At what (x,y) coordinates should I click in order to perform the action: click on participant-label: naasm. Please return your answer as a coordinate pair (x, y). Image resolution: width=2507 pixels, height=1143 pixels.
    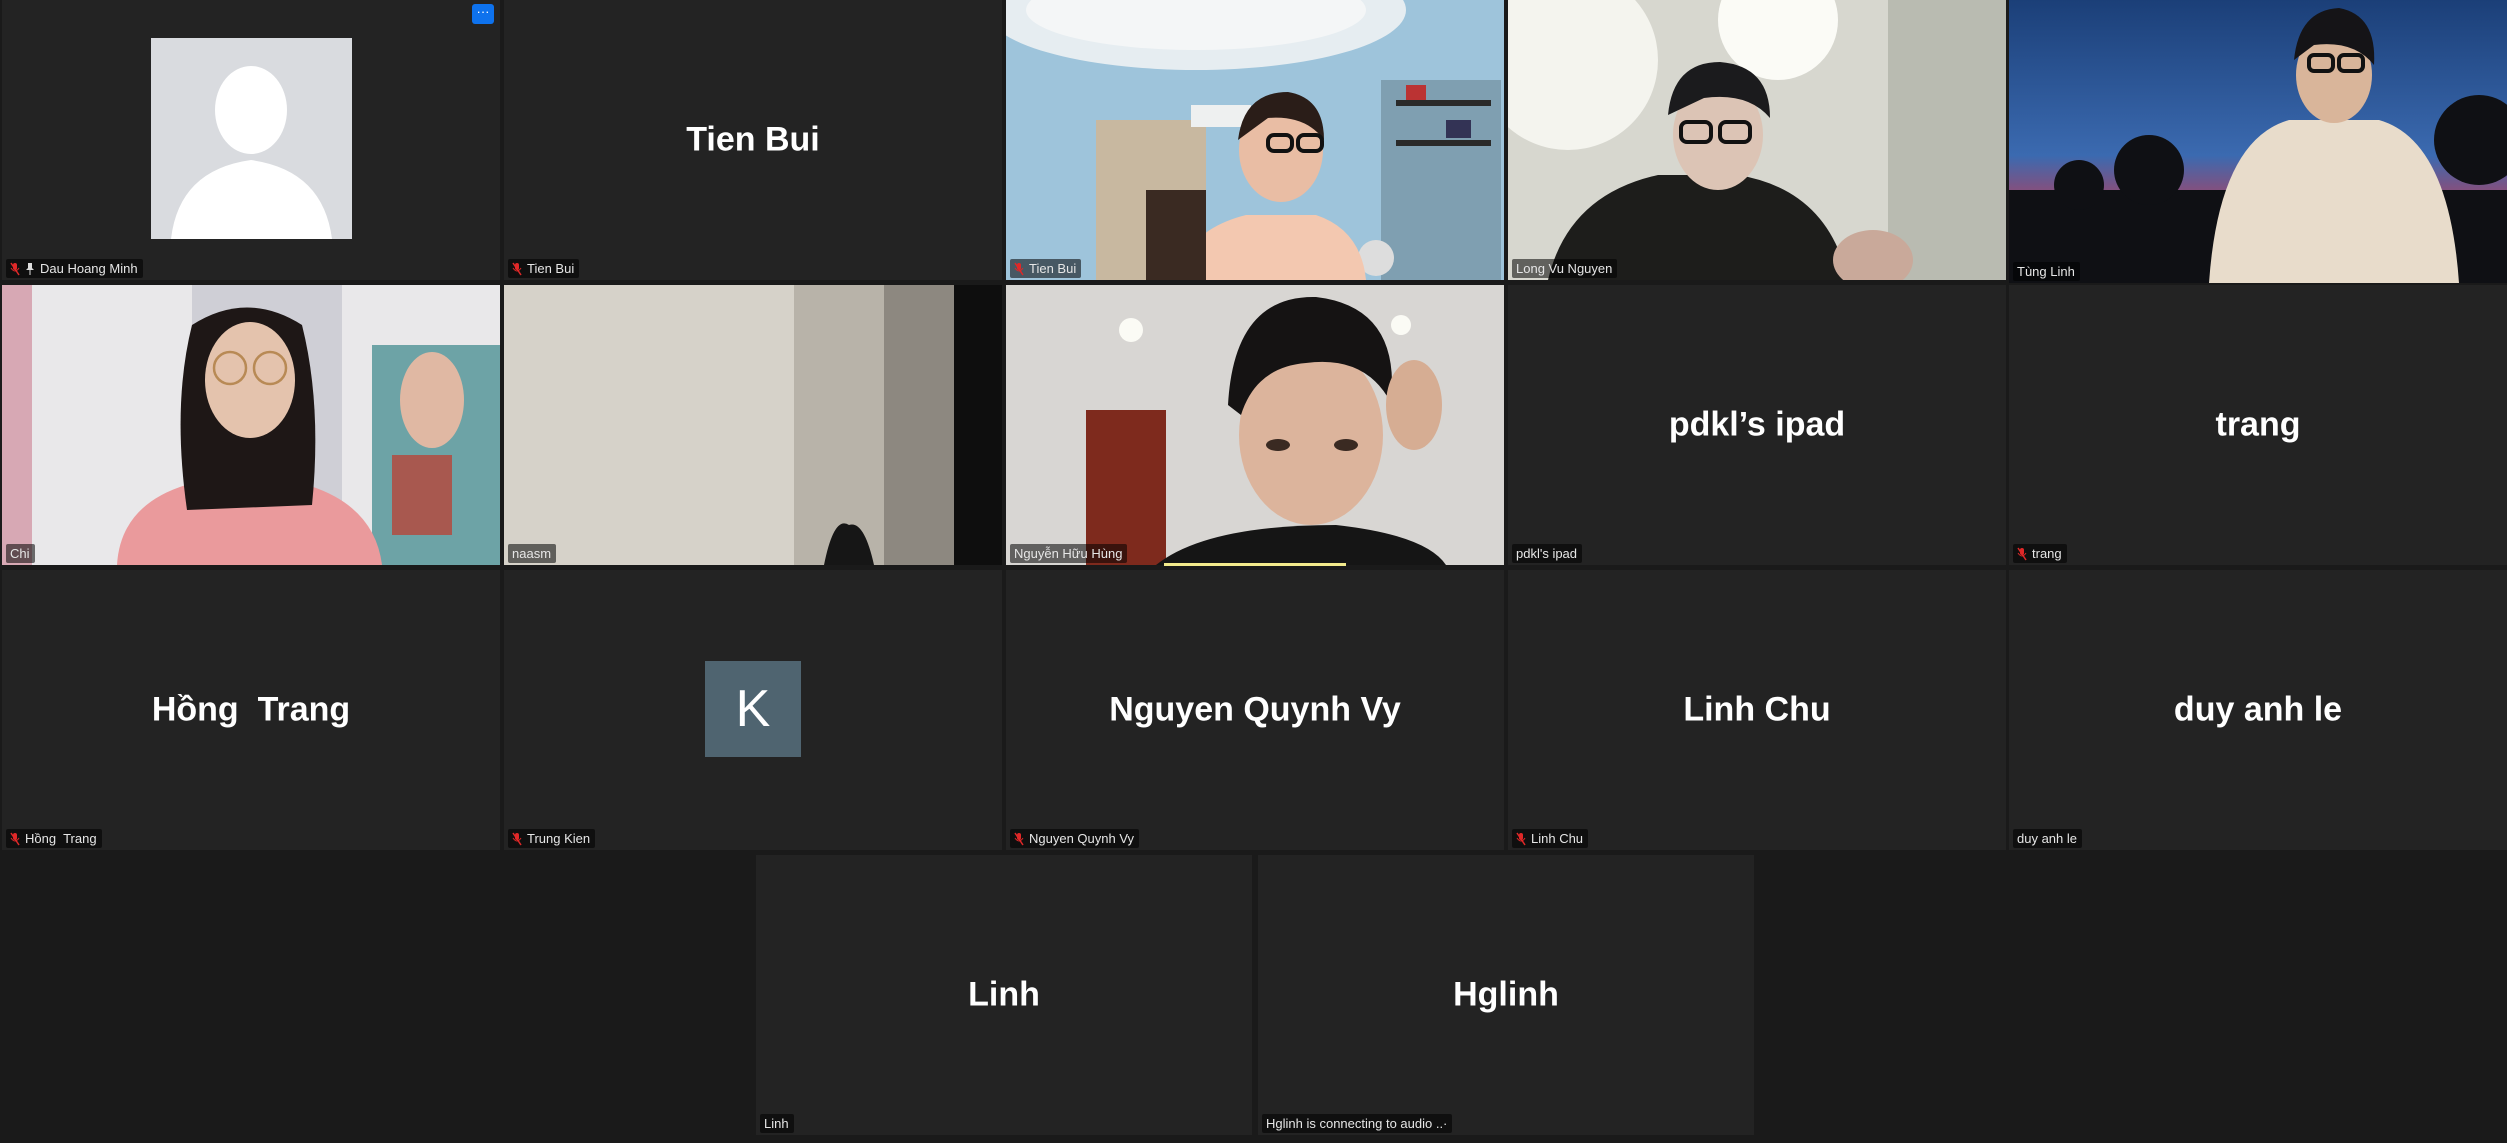
    Looking at the image, I should click on (532, 553).